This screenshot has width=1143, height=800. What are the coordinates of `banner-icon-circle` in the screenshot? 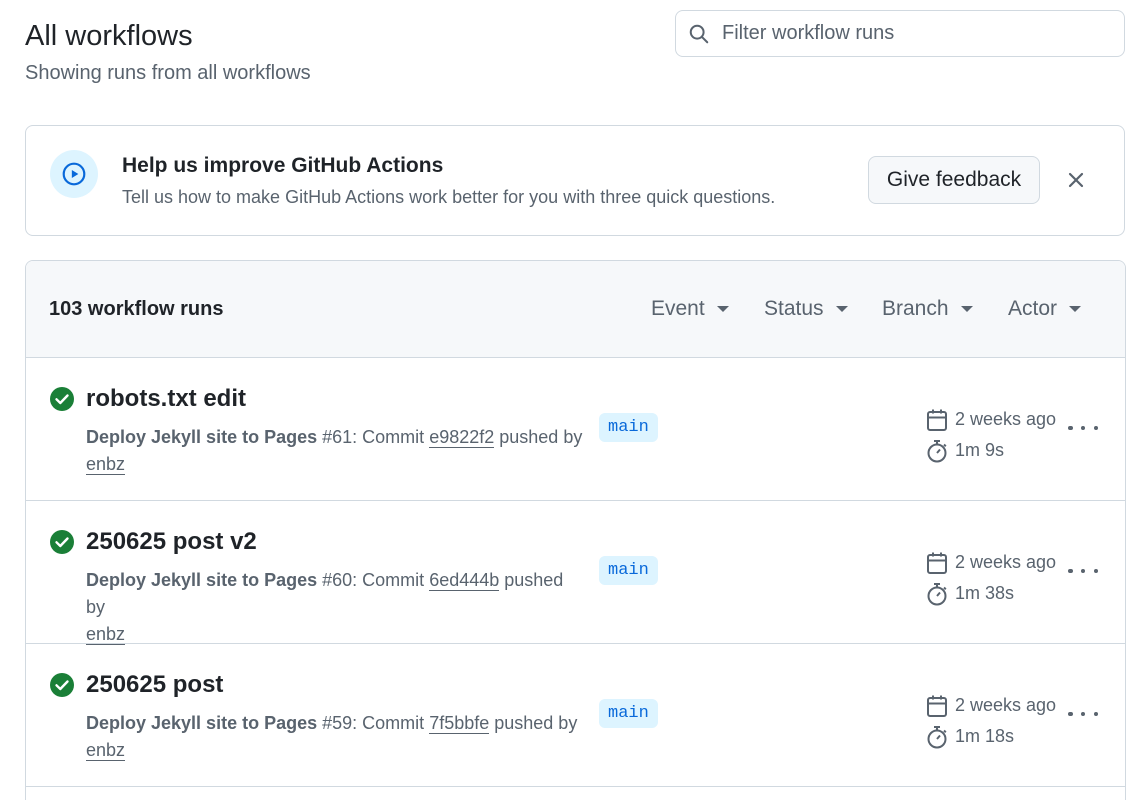 It's located at (74, 174).